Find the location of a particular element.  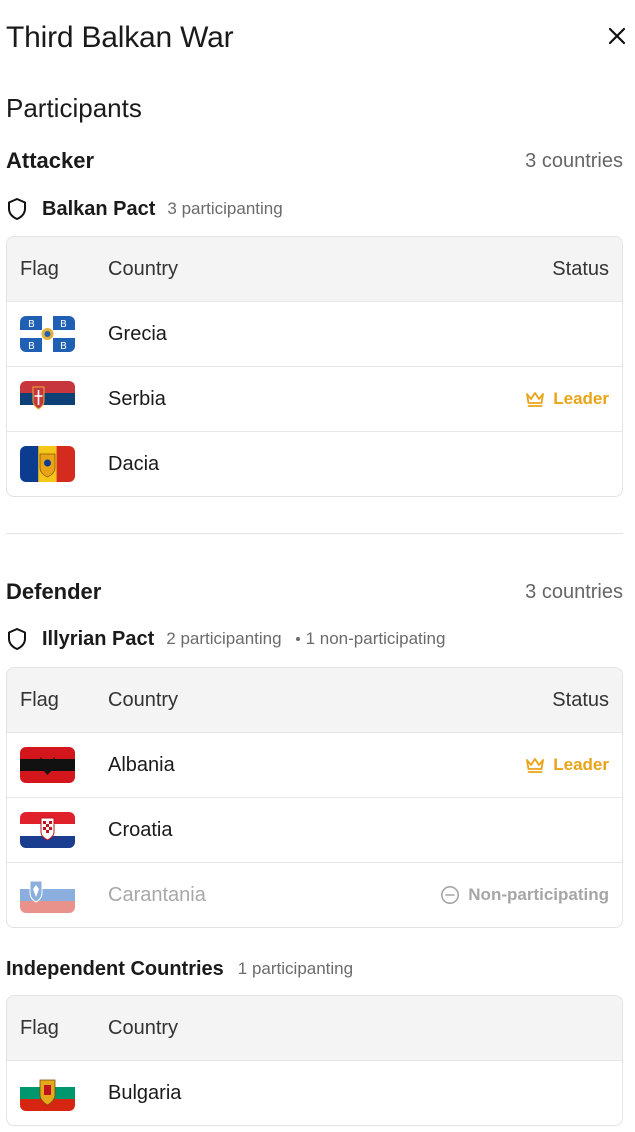

close-icon is located at coordinates (617, 36).